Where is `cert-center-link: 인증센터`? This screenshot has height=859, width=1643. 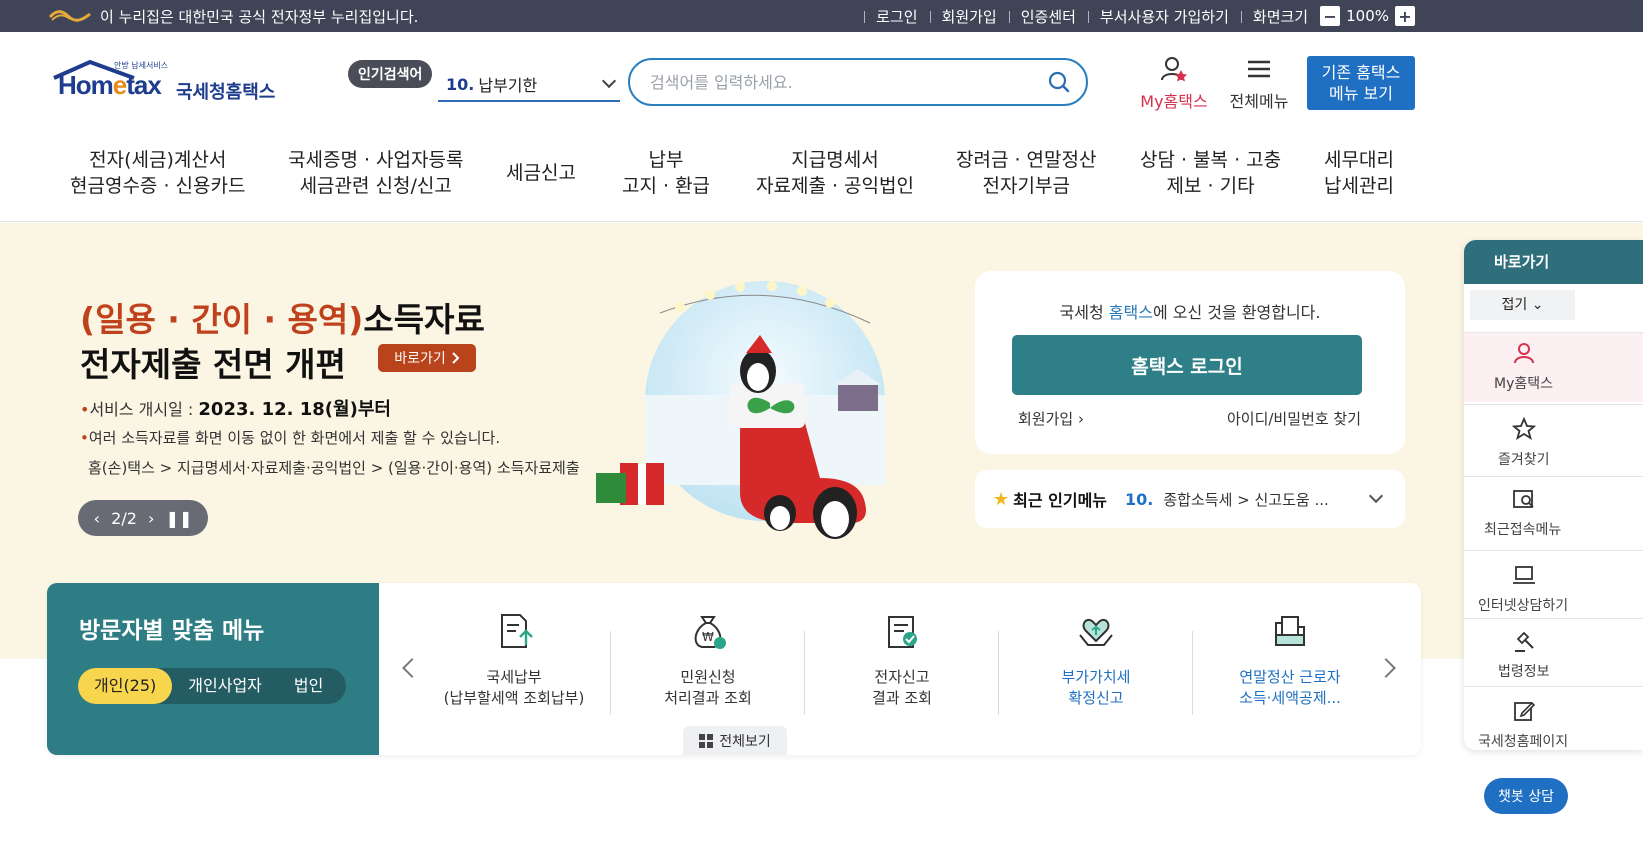
cert-center-link: 인증센터 is located at coordinates (1048, 16).